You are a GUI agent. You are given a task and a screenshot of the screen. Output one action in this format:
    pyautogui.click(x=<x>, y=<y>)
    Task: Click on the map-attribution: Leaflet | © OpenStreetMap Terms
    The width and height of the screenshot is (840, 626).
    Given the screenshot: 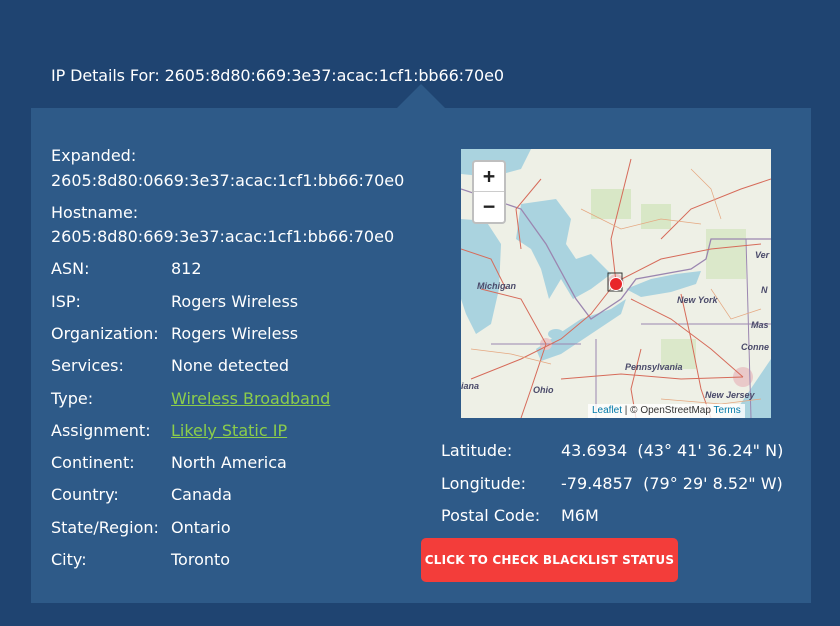 What is the action you would take?
    pyautogui.click(x=666, y=411)
    